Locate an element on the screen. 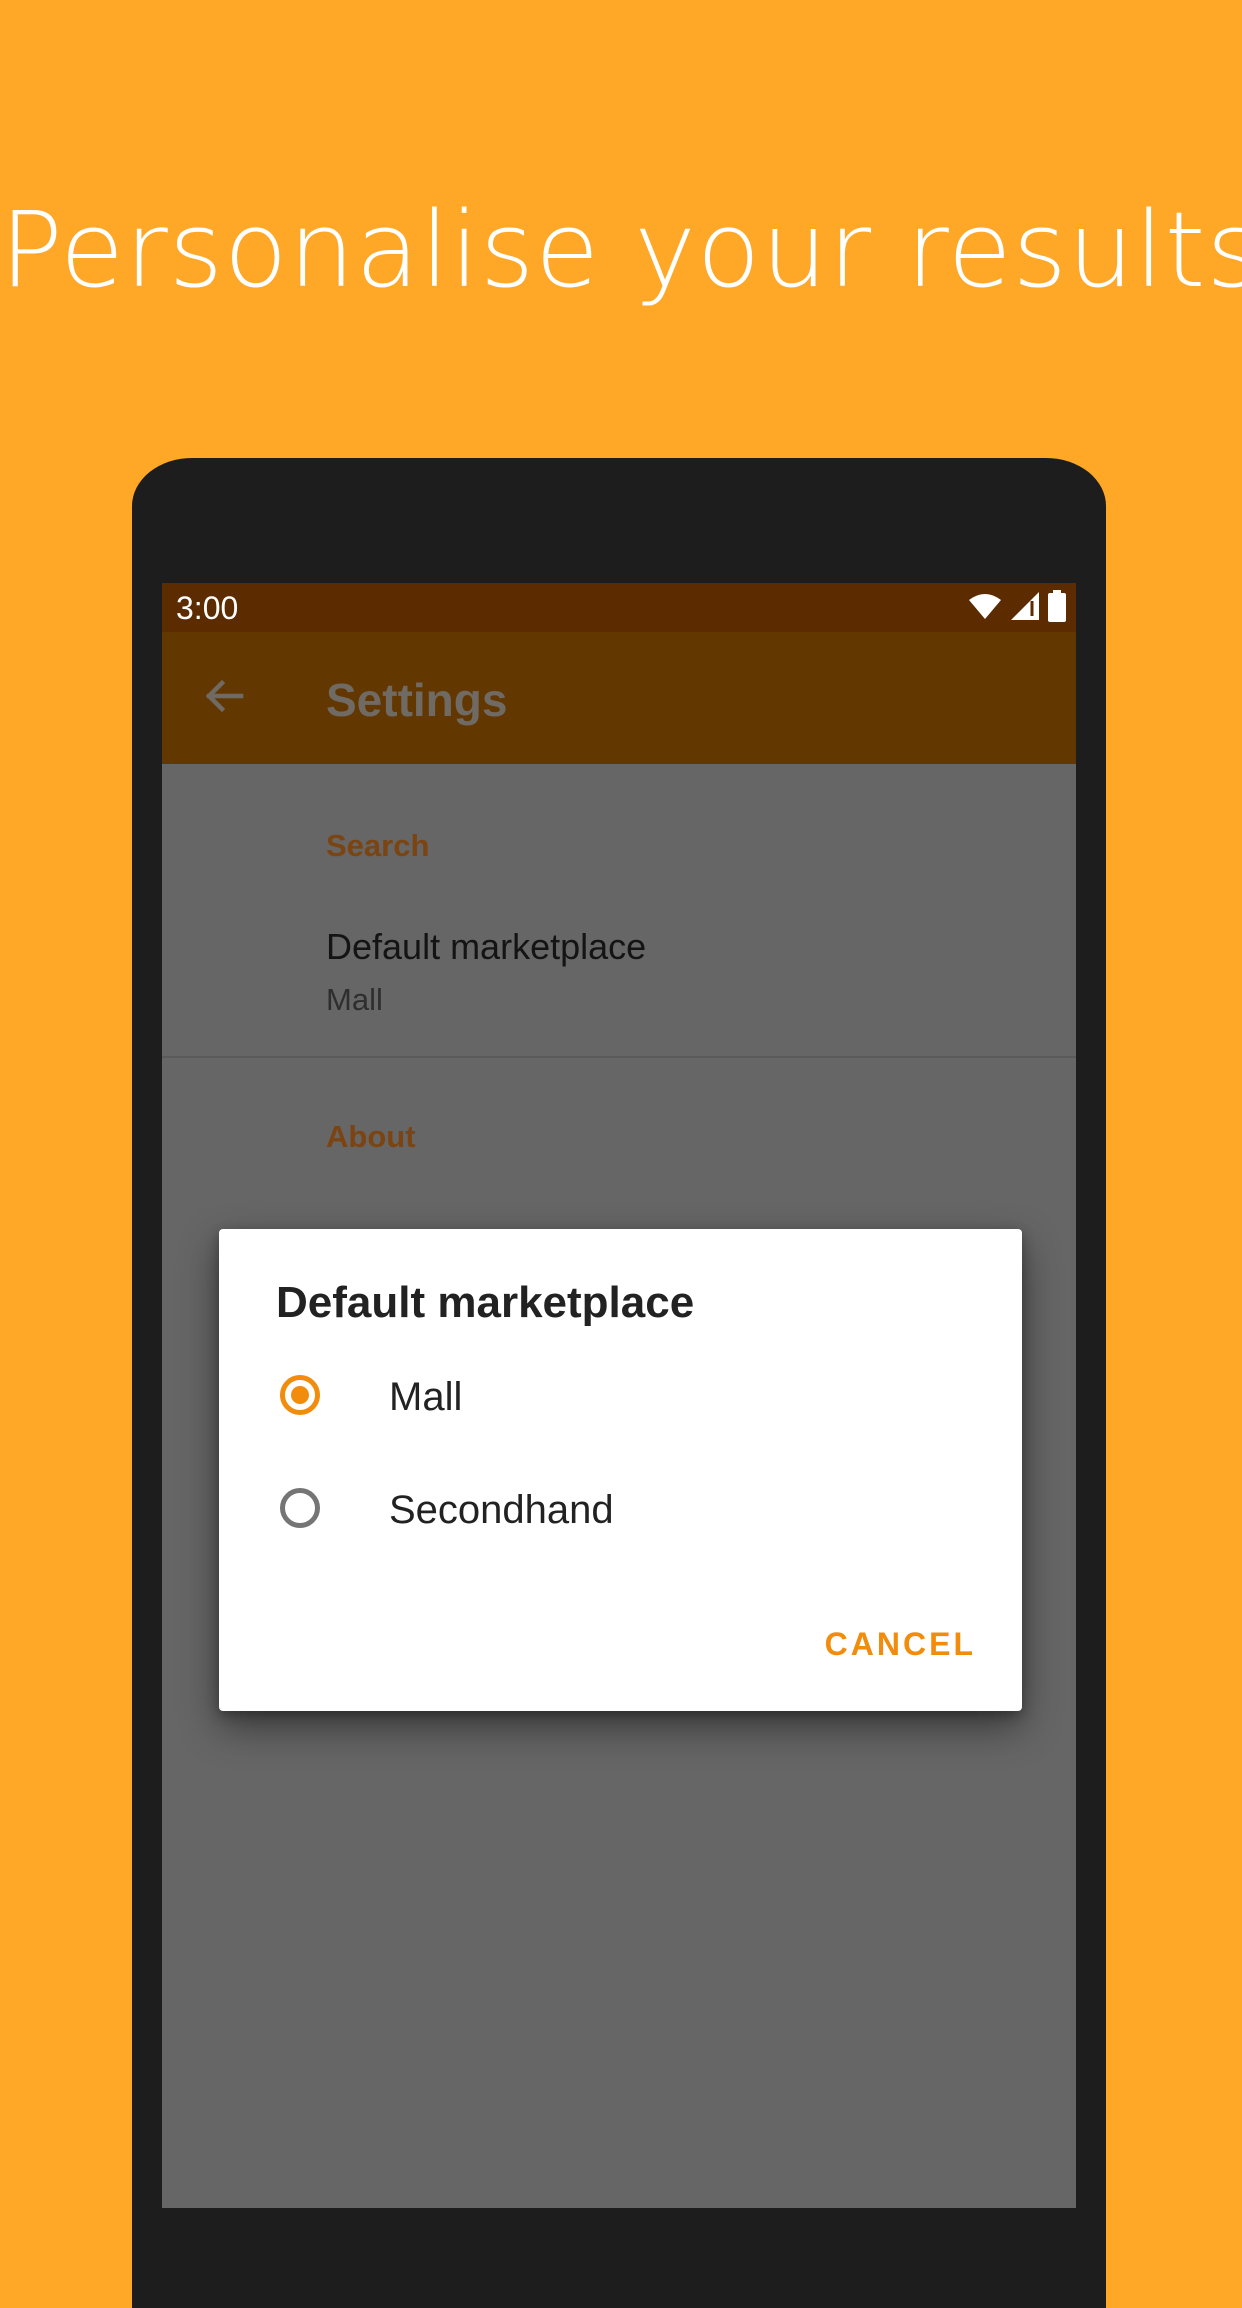  option-mall: Mall is located at coordinates (620, 1398).